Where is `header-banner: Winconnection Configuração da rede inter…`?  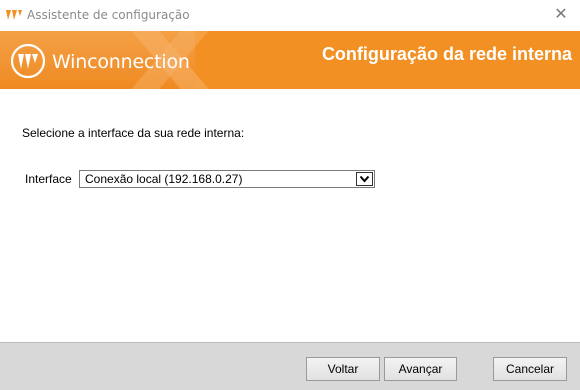 header-banner: Winconnection Configuração da rede inter… is located at coordinates (290, 60).